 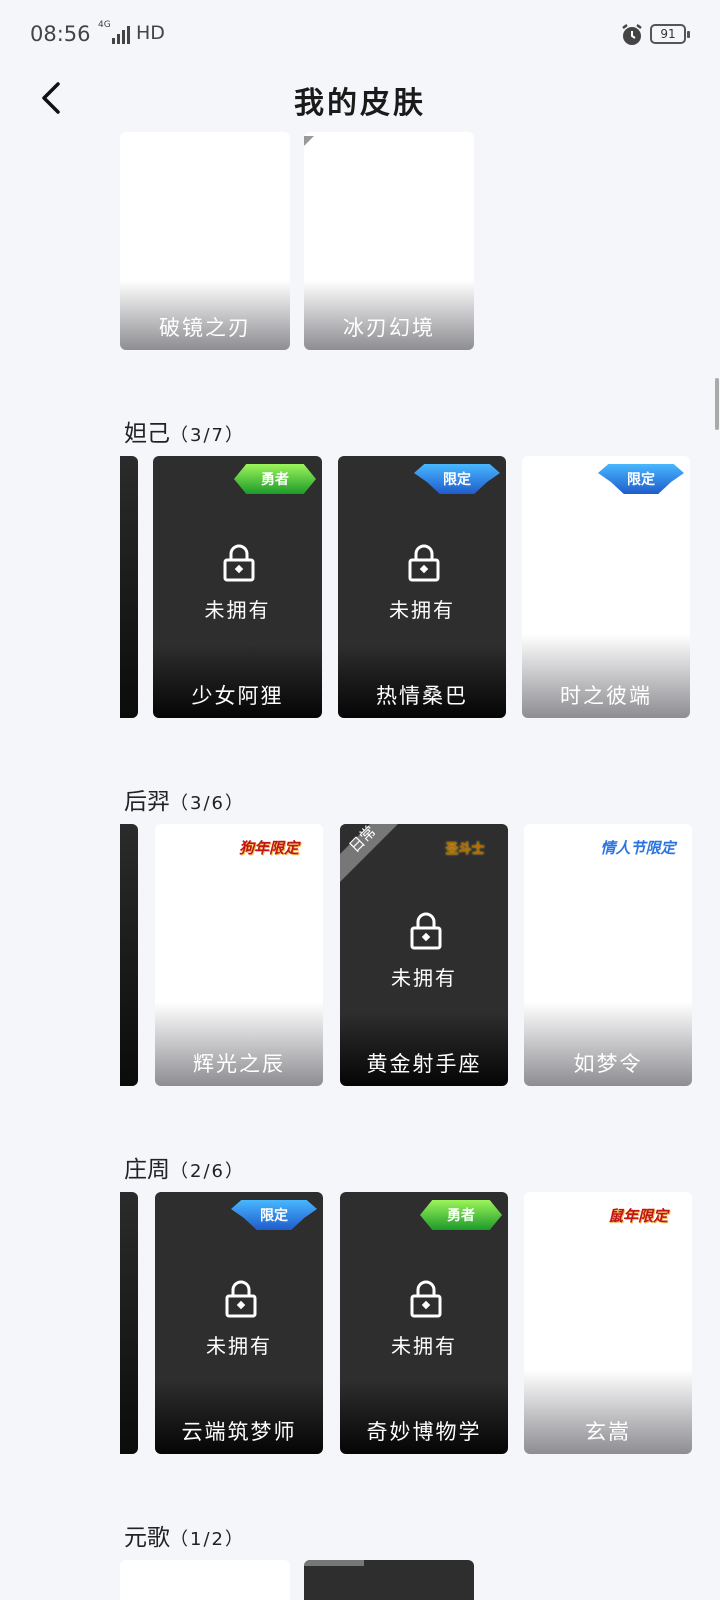 I want to click on skin-card-bingren: 冰刃幻境, so click(x=389, y=241).